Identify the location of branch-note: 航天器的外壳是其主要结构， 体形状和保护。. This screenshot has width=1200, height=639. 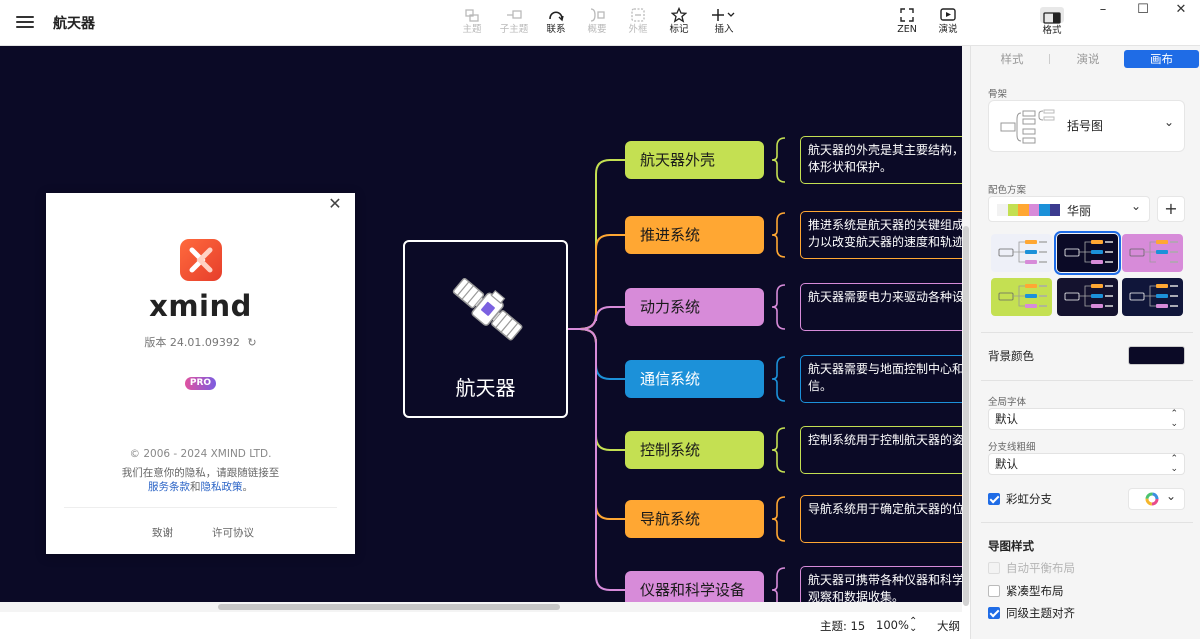
(881, 160).